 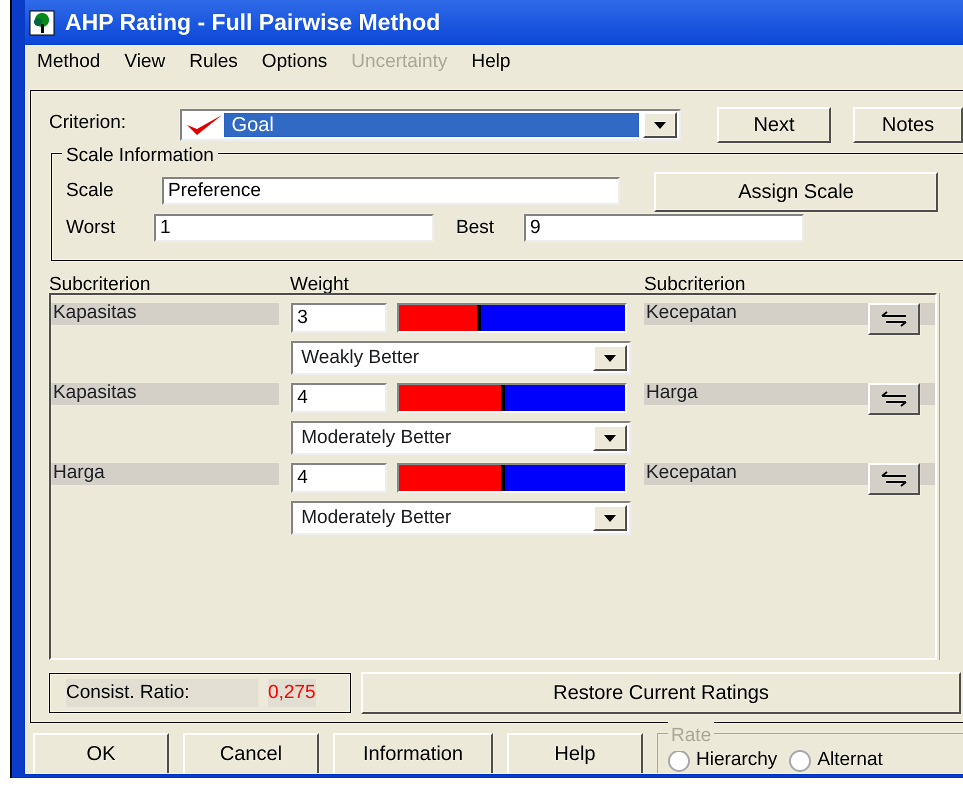 I want to click on ok-button: OK, so click(x=101, y=753).